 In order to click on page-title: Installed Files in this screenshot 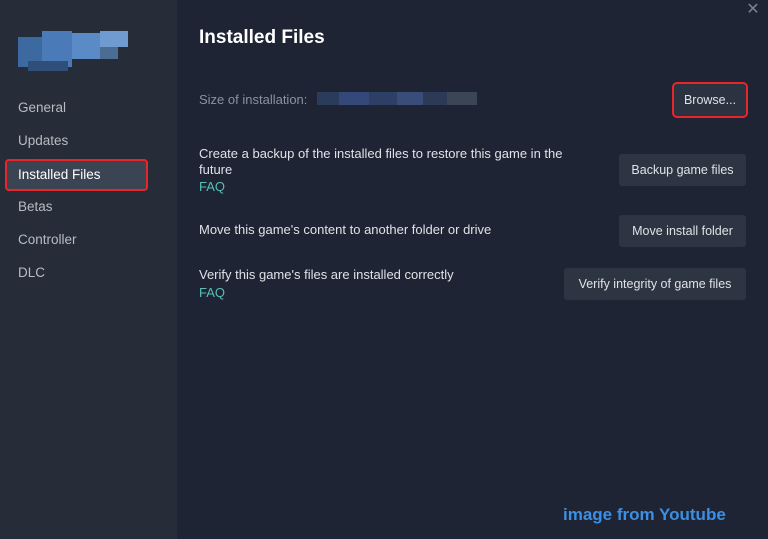, I will do `click(262, 37)`.